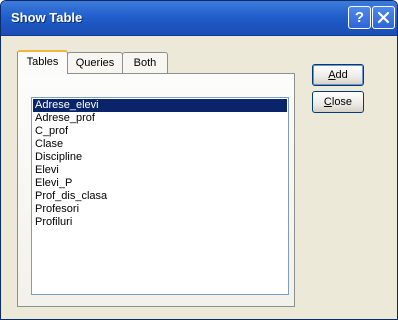 Image resolution: width=398 pixels, height=320 pixels. I want to click on close-window-button, so click(383, 17).